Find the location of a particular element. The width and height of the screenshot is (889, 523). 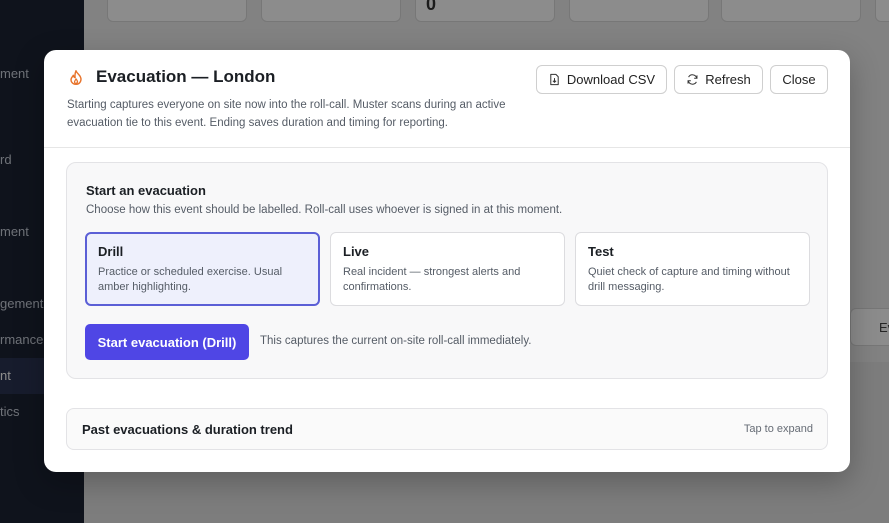

close-label: Close is located at coordinates (799, 79).